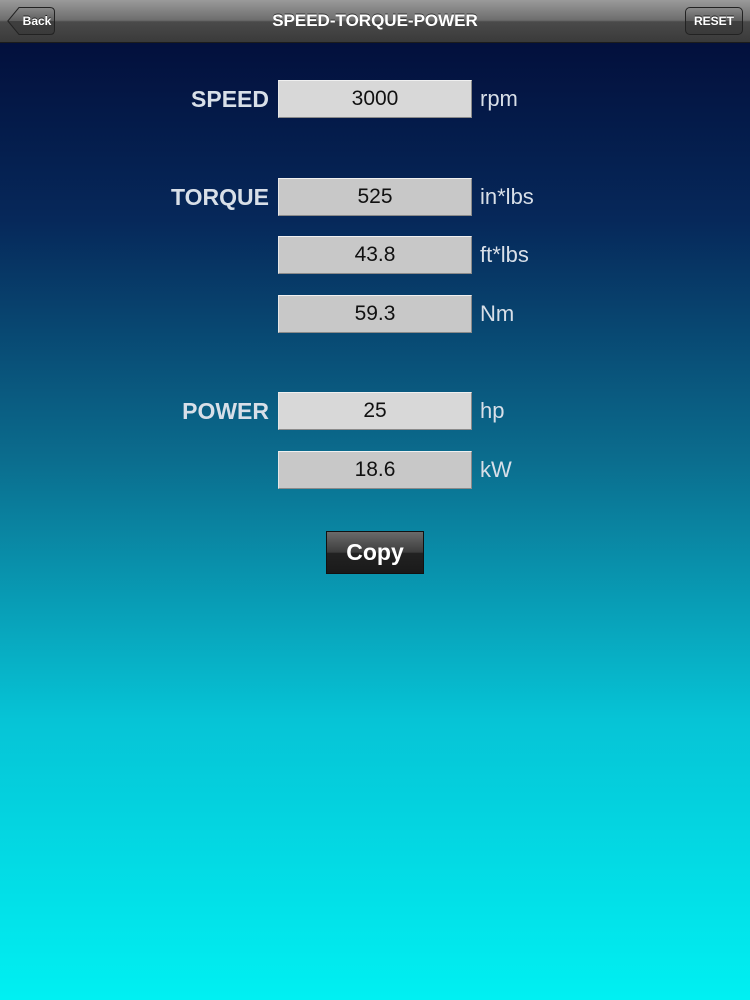 This screenshot has width=750, height=1000. What do you see at coordinates (714, 21) in the screenshot?
I see `reset-button: RESET` at bounding box center [714, 21].